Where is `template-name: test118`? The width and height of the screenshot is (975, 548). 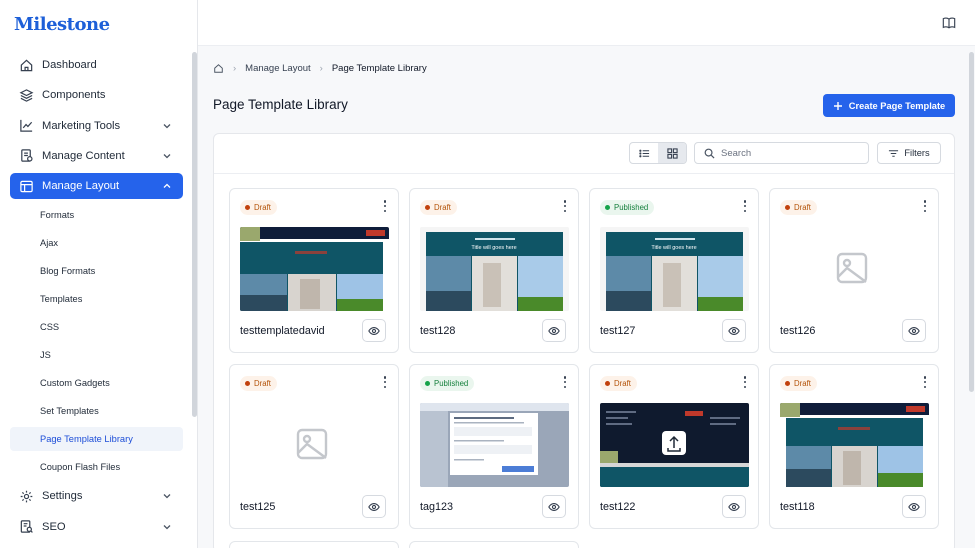
template-name: test118 is located at coordinates (797, 507).